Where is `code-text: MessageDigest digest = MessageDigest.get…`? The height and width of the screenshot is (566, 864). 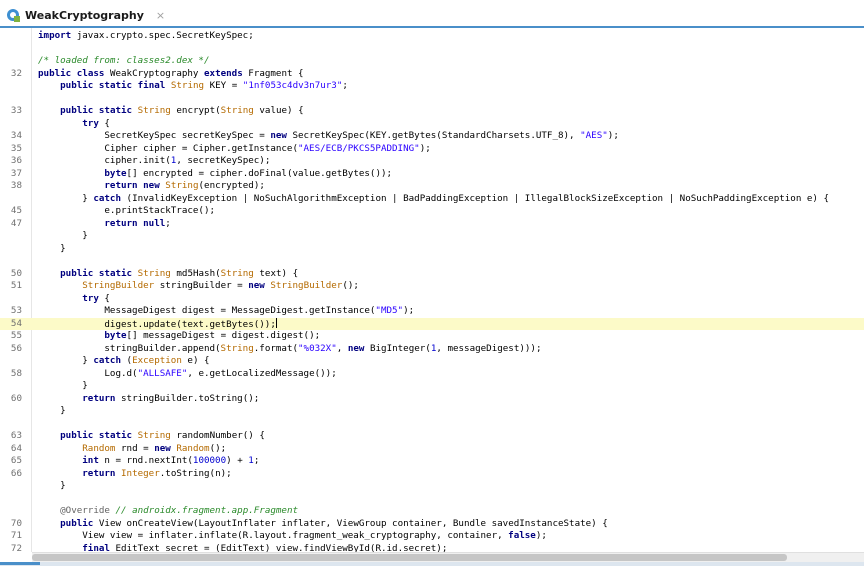 code-text: MessageDigest digest = MessageDigest.get… is located at coordinates (226, 310).